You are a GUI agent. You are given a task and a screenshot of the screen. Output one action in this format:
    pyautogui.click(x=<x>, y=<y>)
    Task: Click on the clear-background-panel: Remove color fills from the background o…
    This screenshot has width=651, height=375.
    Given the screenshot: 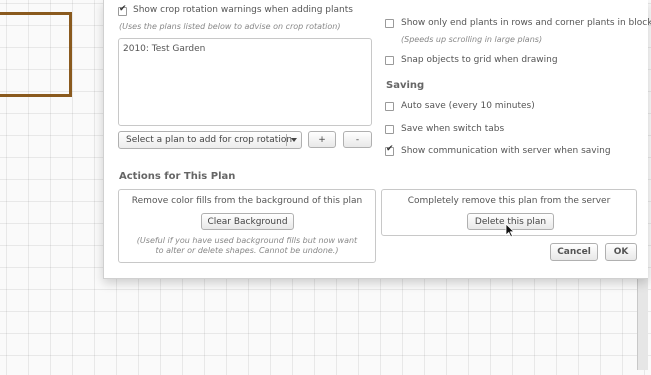 What is the action you would take?
    pyautogui.click(x=247, y=226)
    